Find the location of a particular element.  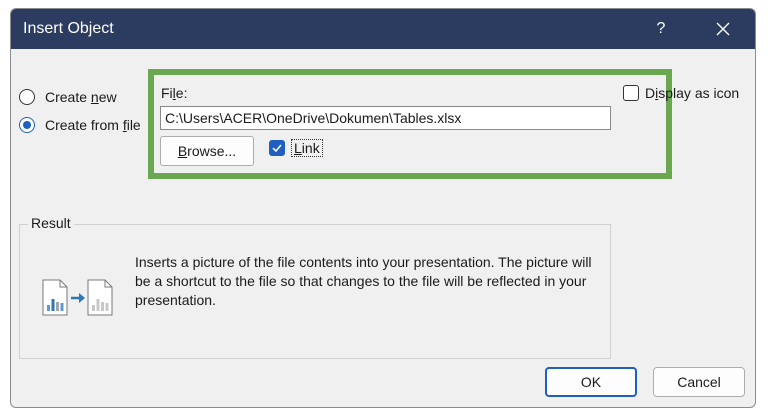

arrow-right-icon is located at coordinates (78, 298).